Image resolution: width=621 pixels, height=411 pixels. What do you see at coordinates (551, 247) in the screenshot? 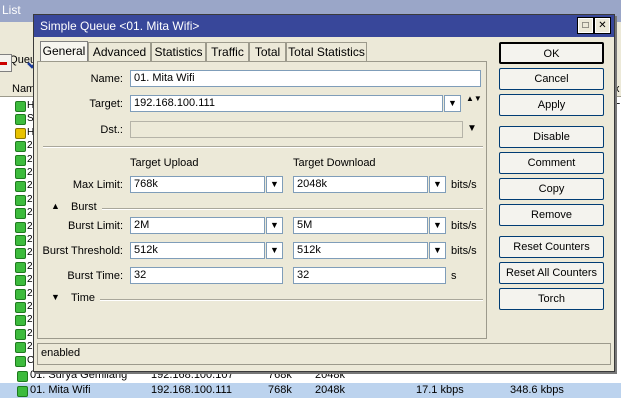
I see `reset-counters-button: Reset Counters` at bounding box center [551, 247].